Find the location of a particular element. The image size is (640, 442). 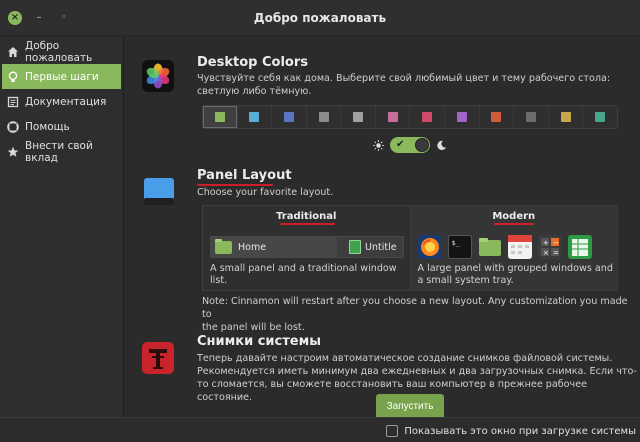

timeshift-icon is located at coordinates (158, 358).